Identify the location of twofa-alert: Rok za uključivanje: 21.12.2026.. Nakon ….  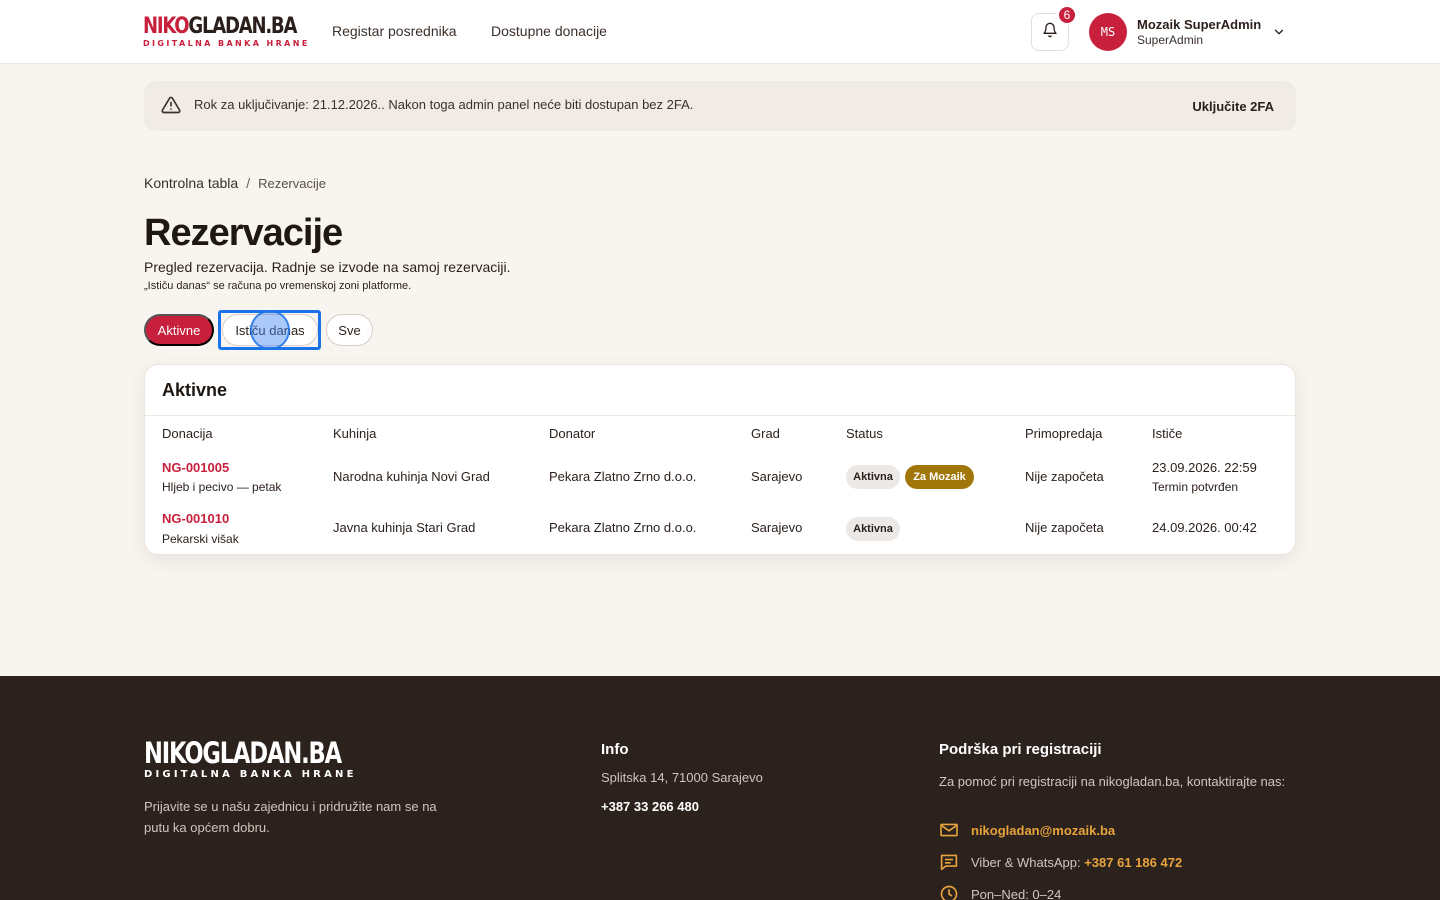
(720, 106).